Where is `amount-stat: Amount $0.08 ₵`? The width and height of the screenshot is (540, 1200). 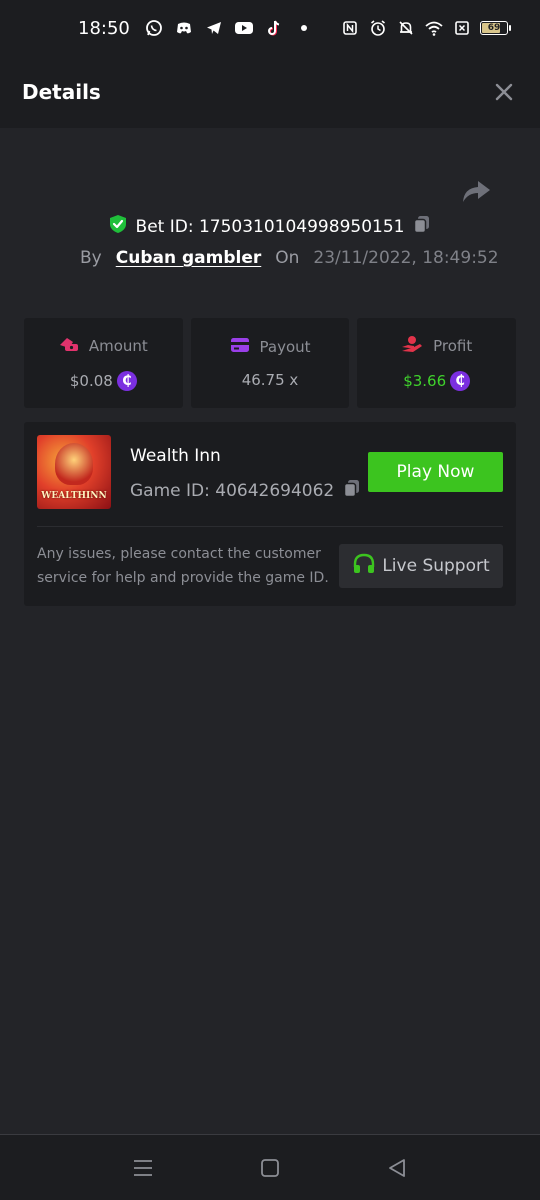
amount-stat: Amount $0.08 ₵ is located at coordinates (103, 363).